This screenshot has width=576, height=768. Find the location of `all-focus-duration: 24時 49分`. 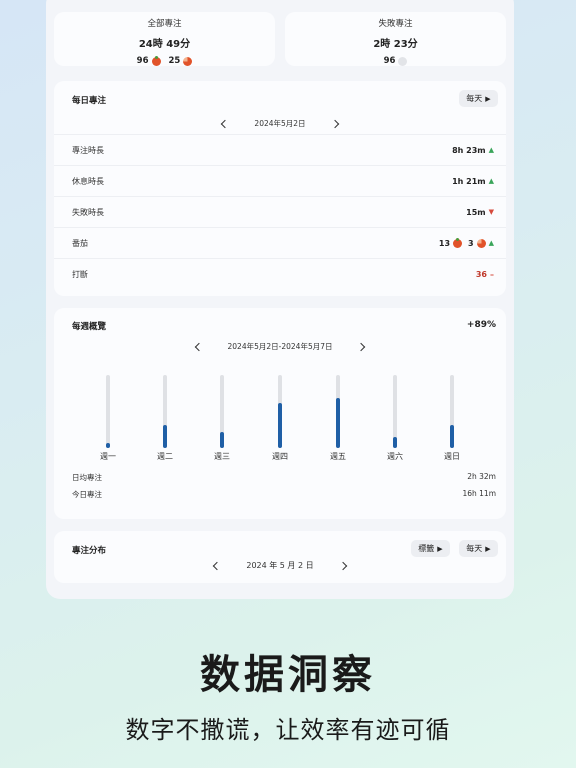

all-focus-duration: 24時 49分 is located at coordinates (164, 44).